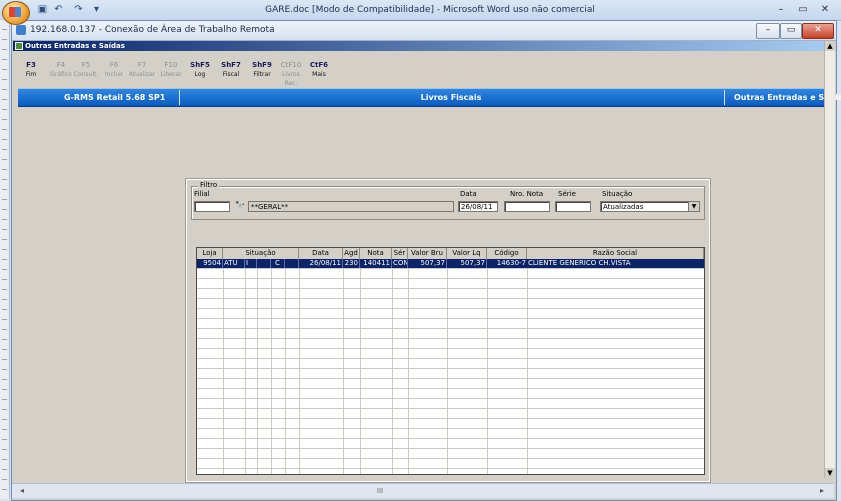 The width and height of the screenshot is (841, 501). Describe the element at coordinates (200, 65) in the screenshot. I see `fkey-key: ShF5` at that location.